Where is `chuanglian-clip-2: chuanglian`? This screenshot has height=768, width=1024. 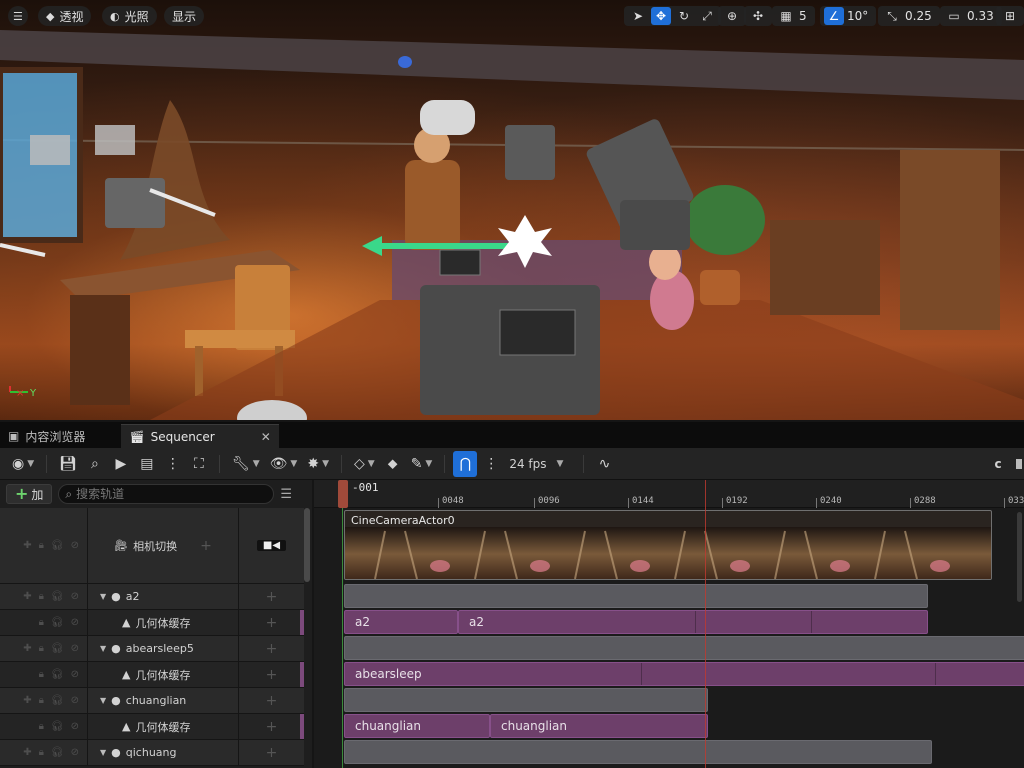 chuanglian-clip-2: chuanglian is located at coordinates (599, 726).